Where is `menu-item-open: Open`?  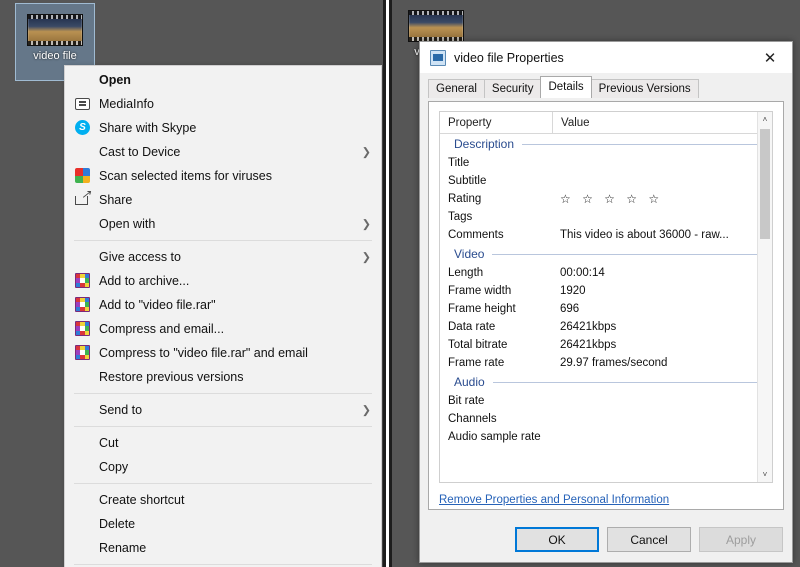 menu-item-open: Open is located at coordinates (223, 80).